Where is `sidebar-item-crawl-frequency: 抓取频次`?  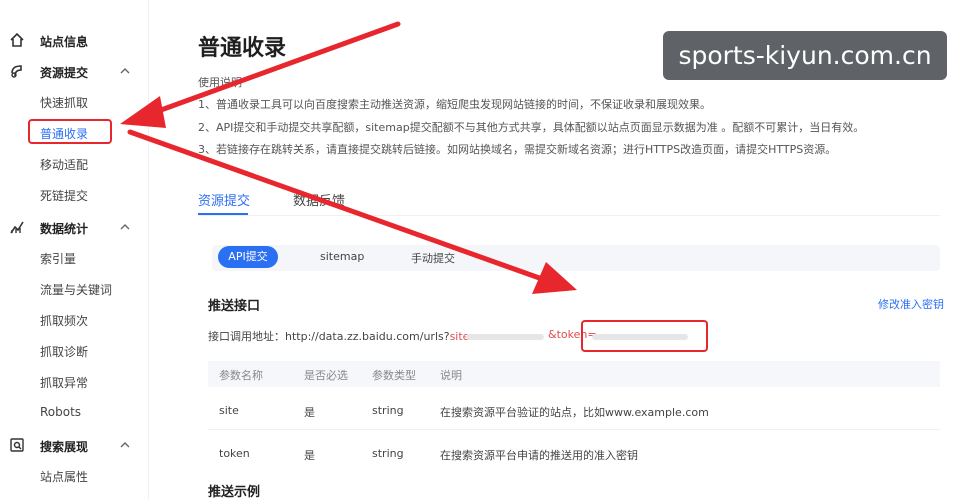 sidebar-item-crawl-frequency: 抓取频次 is located at coordinates (64, 320).